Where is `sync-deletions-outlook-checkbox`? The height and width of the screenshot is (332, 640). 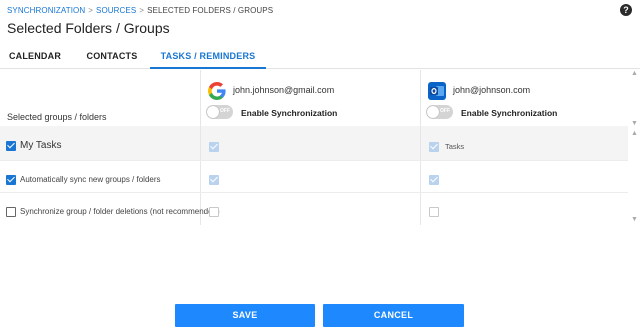
sync-deletions-outlook-checkbox is located at coordinates (434, 212).